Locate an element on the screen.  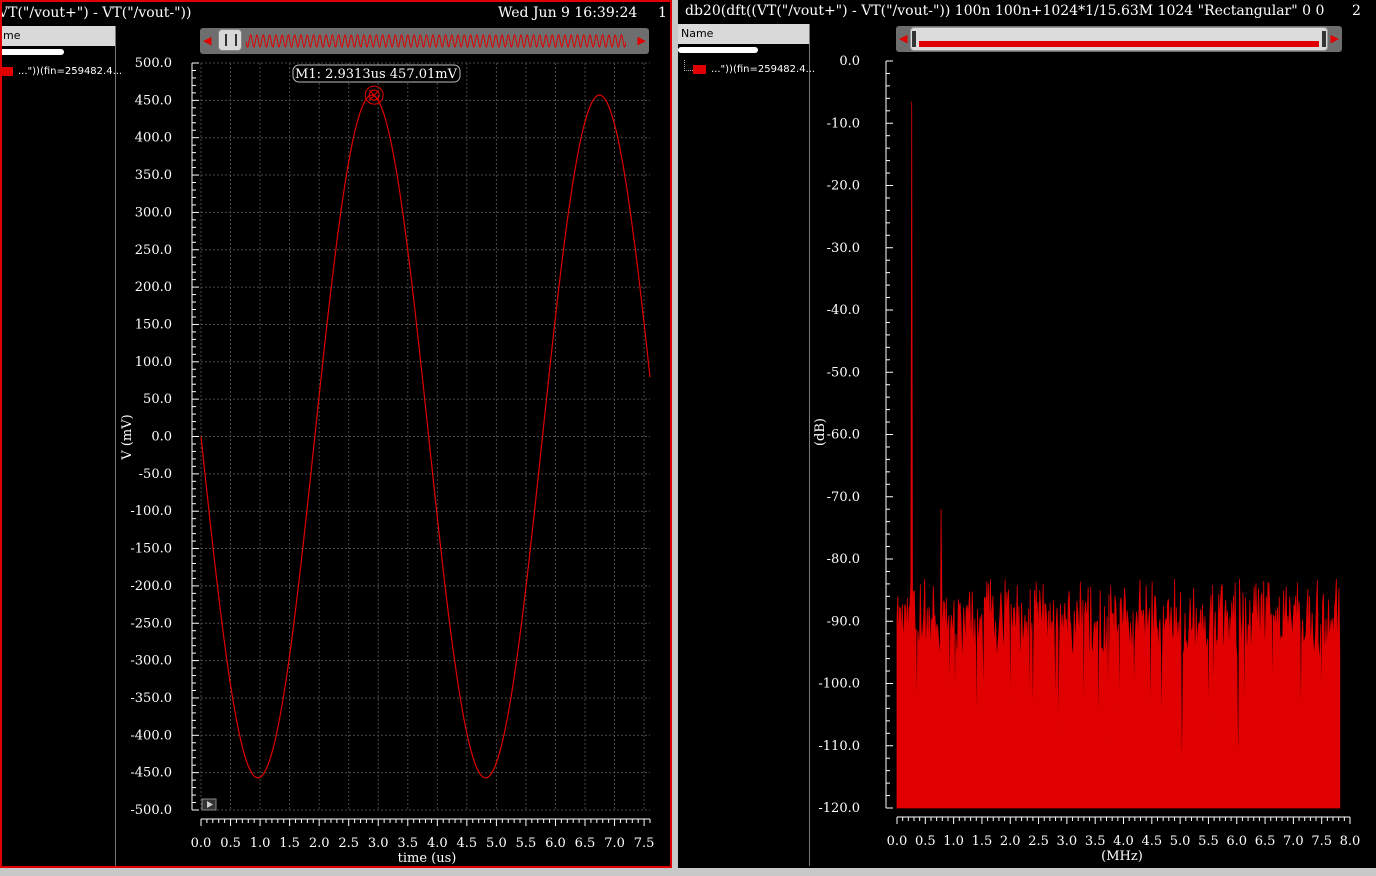
y-tick-label: -70.0 is located at coordinates (843, 497).